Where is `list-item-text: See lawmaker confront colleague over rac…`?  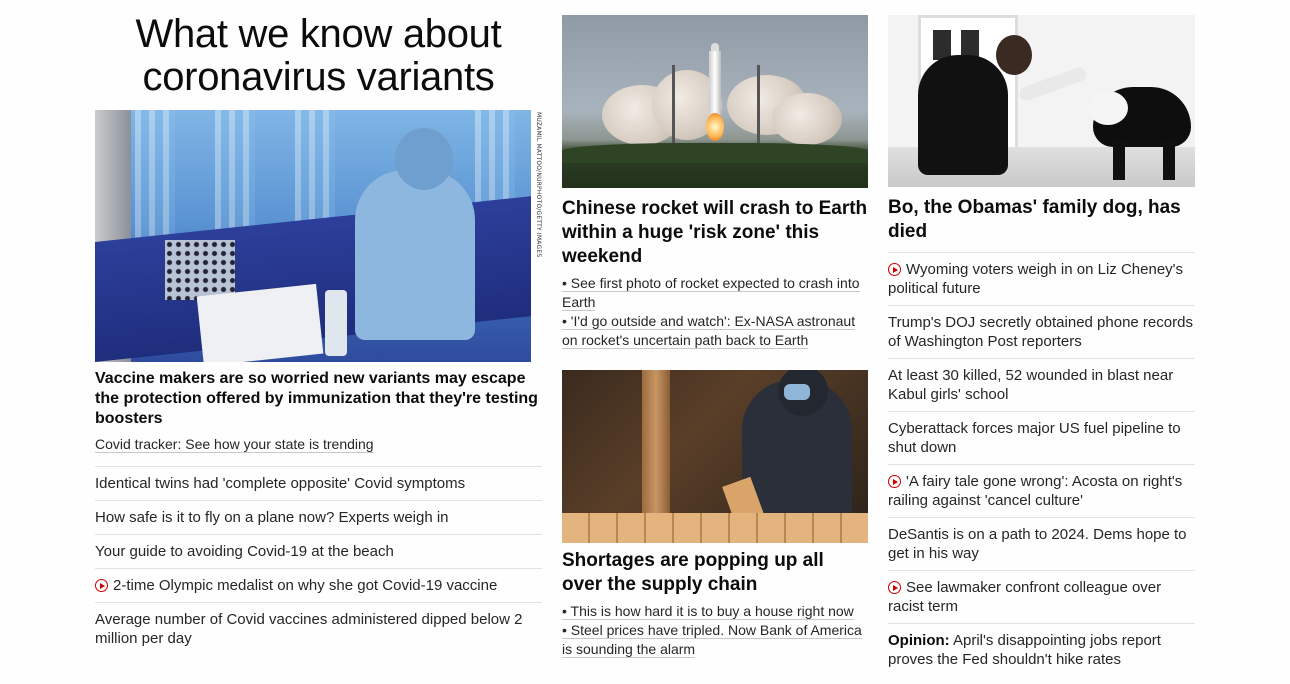 list-item-text: See lawmaker confront colleague over rac… is located at coordinates (1025, 597).